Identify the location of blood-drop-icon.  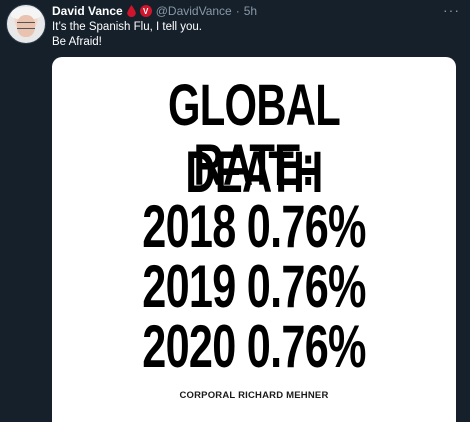
(131, 11).